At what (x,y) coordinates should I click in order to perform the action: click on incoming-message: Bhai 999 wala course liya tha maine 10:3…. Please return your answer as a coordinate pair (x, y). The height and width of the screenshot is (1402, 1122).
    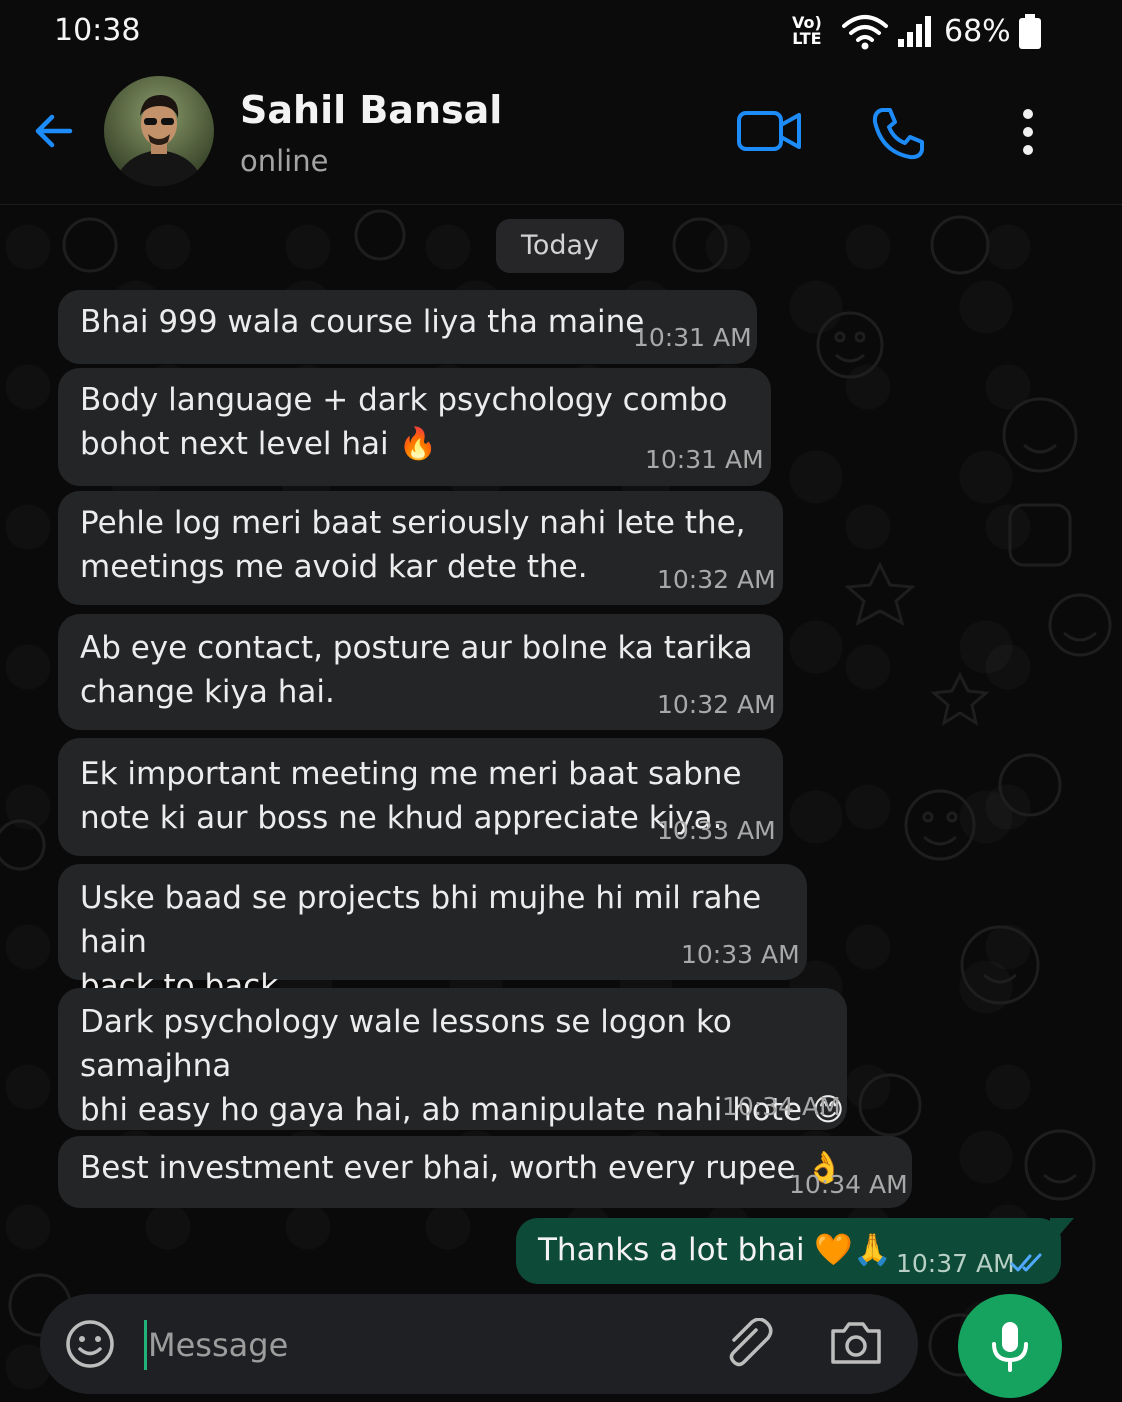
    Looking at the image, I should click on (407, 327).